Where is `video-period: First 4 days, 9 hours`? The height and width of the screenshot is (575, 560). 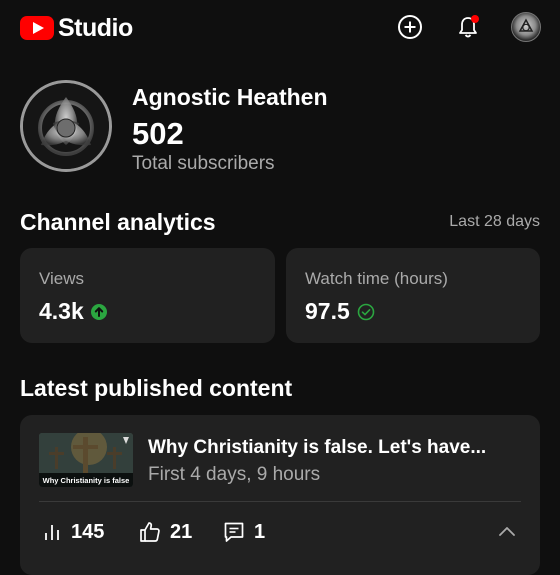
video-period: First 4 days, 9 hours is located at coordinates (234, 474).